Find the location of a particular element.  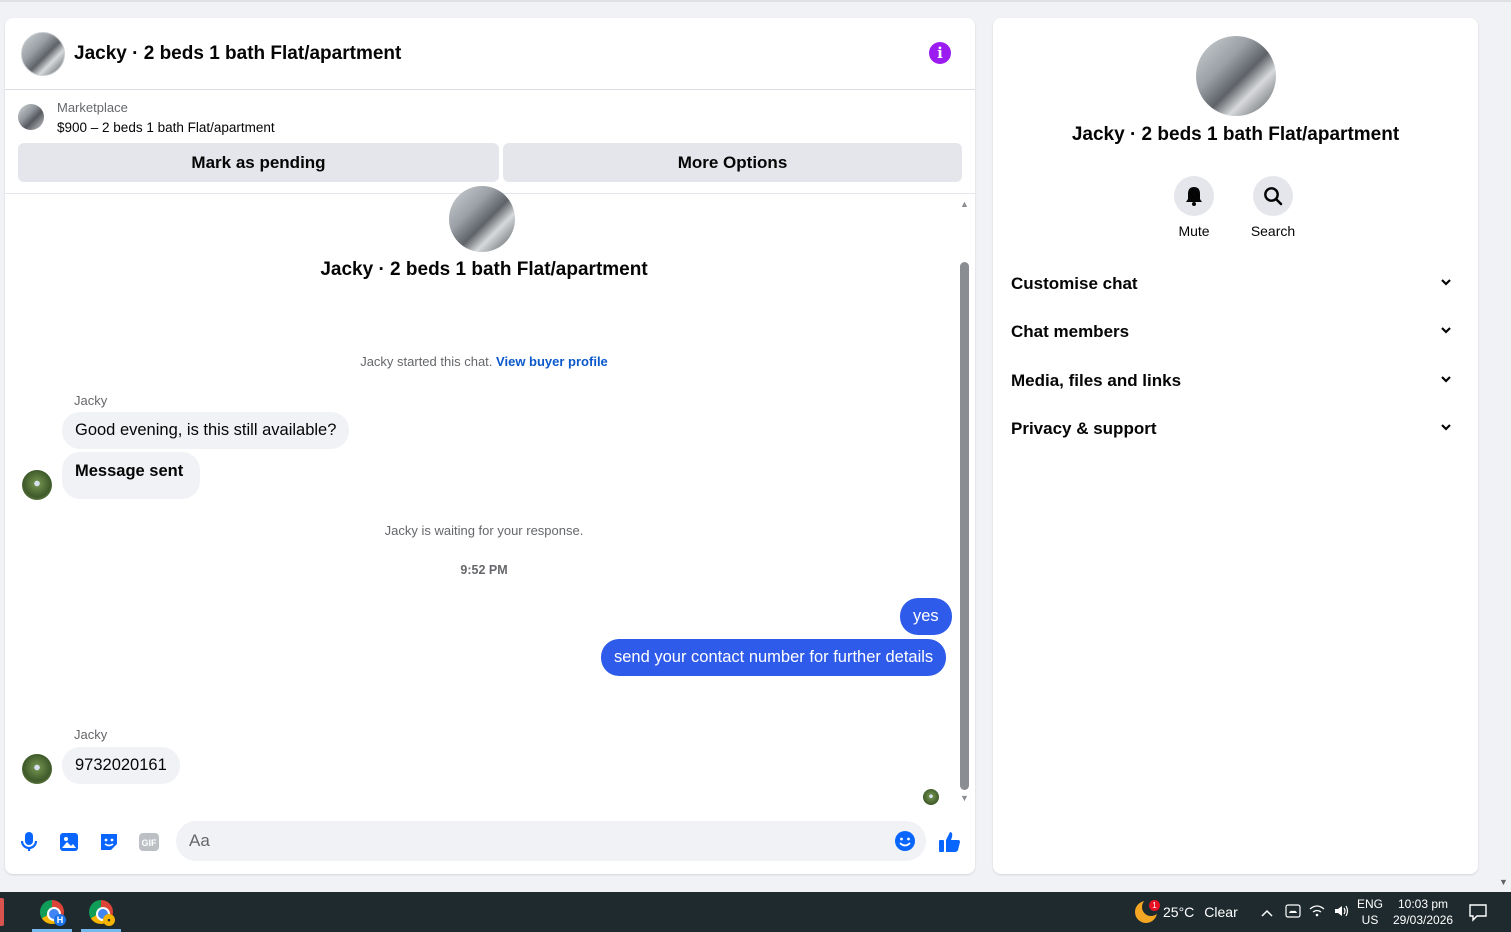

section-label: Chat members is located at coordinates (1070, 331).